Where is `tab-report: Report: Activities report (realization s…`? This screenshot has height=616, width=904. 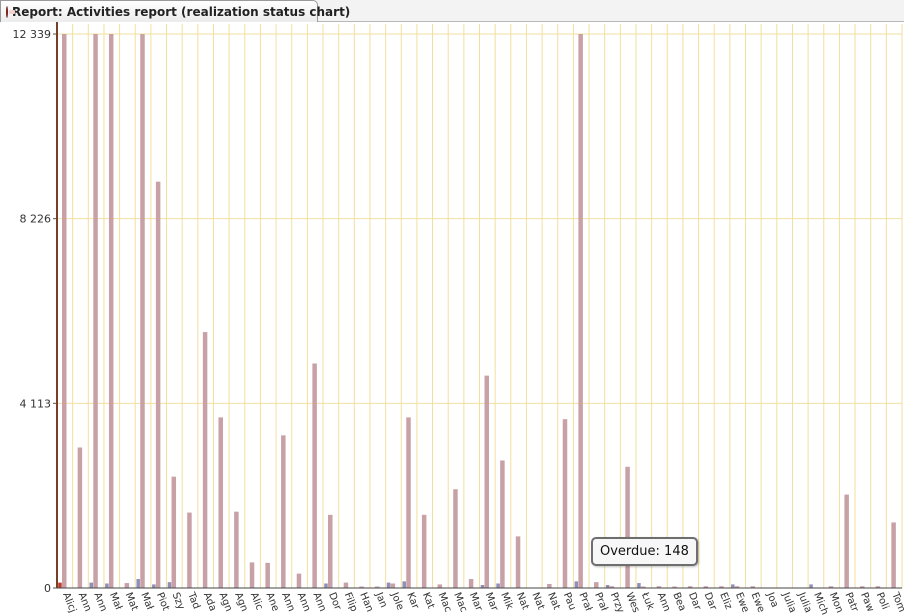 tab-report: Report: Activities report (realization s… is located at coordinates (175, 11).